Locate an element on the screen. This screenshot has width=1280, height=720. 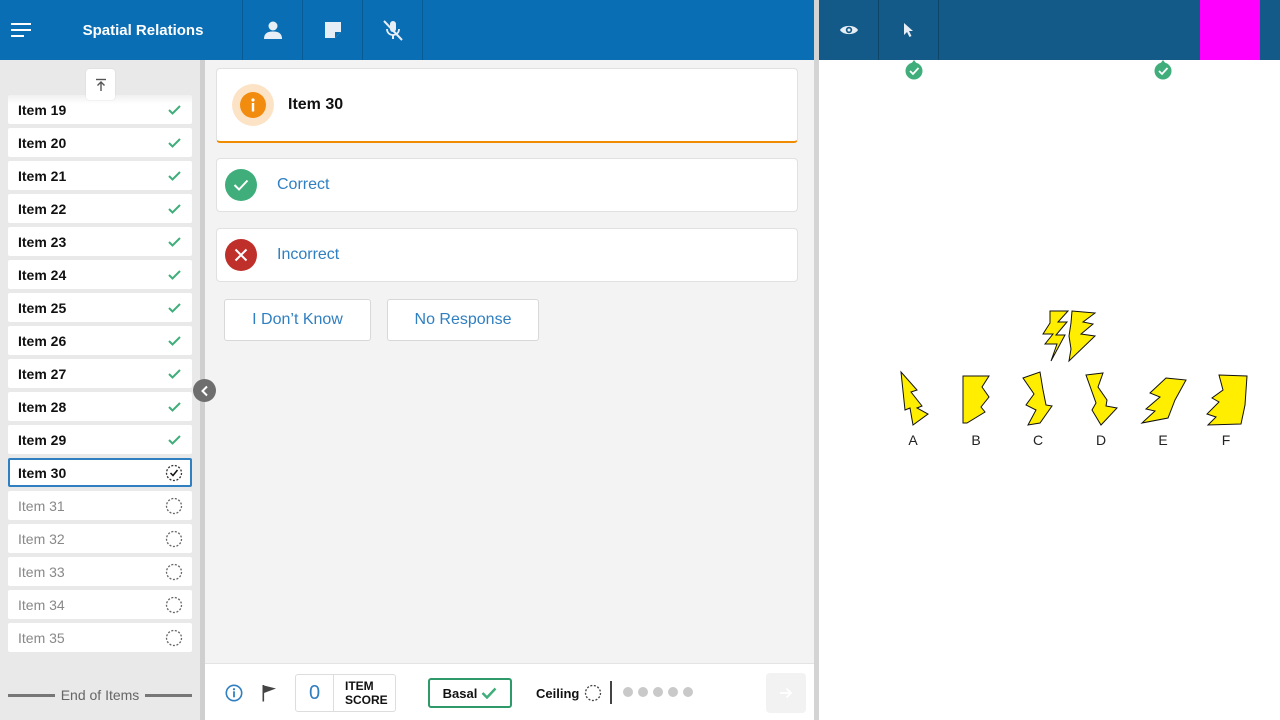
flag-icon is located at coordinates (269, 693).